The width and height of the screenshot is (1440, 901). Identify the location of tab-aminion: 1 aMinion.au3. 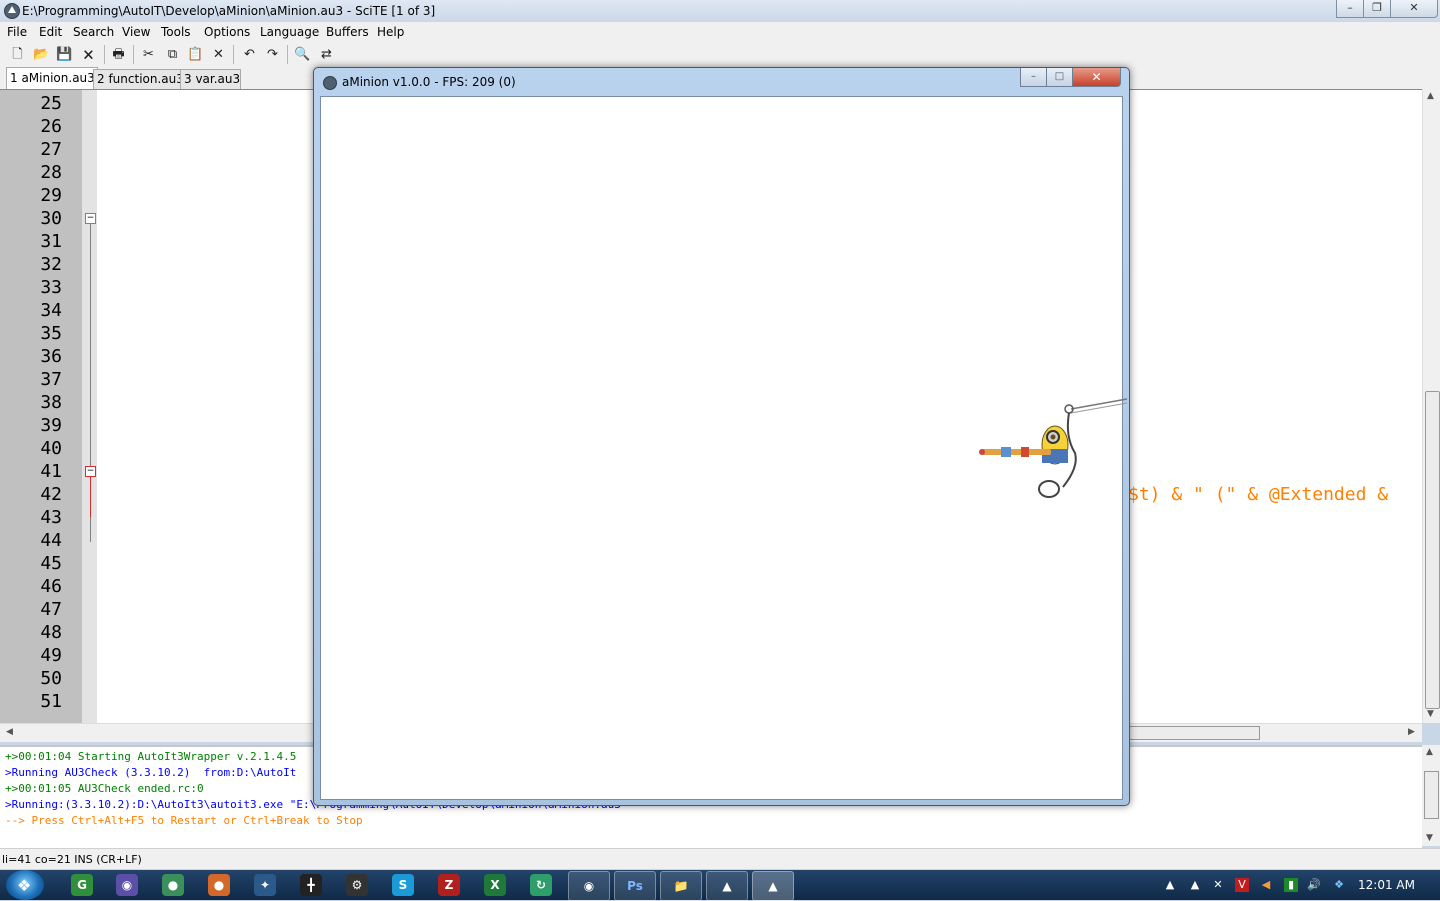
(52, 78).